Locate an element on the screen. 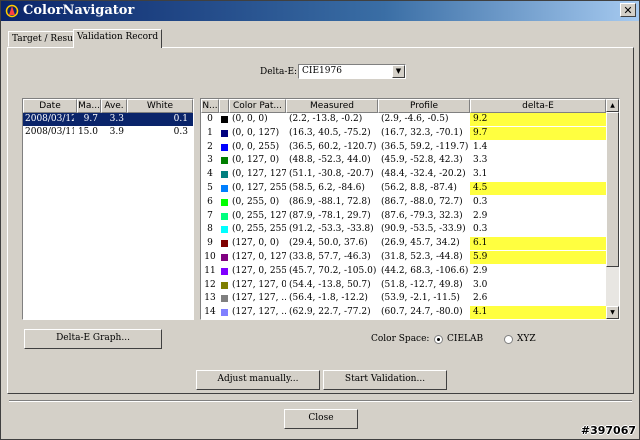 The image size is (640, 440). dropdown-arrow-icon: ▼ is located at coordinates (398, 71).